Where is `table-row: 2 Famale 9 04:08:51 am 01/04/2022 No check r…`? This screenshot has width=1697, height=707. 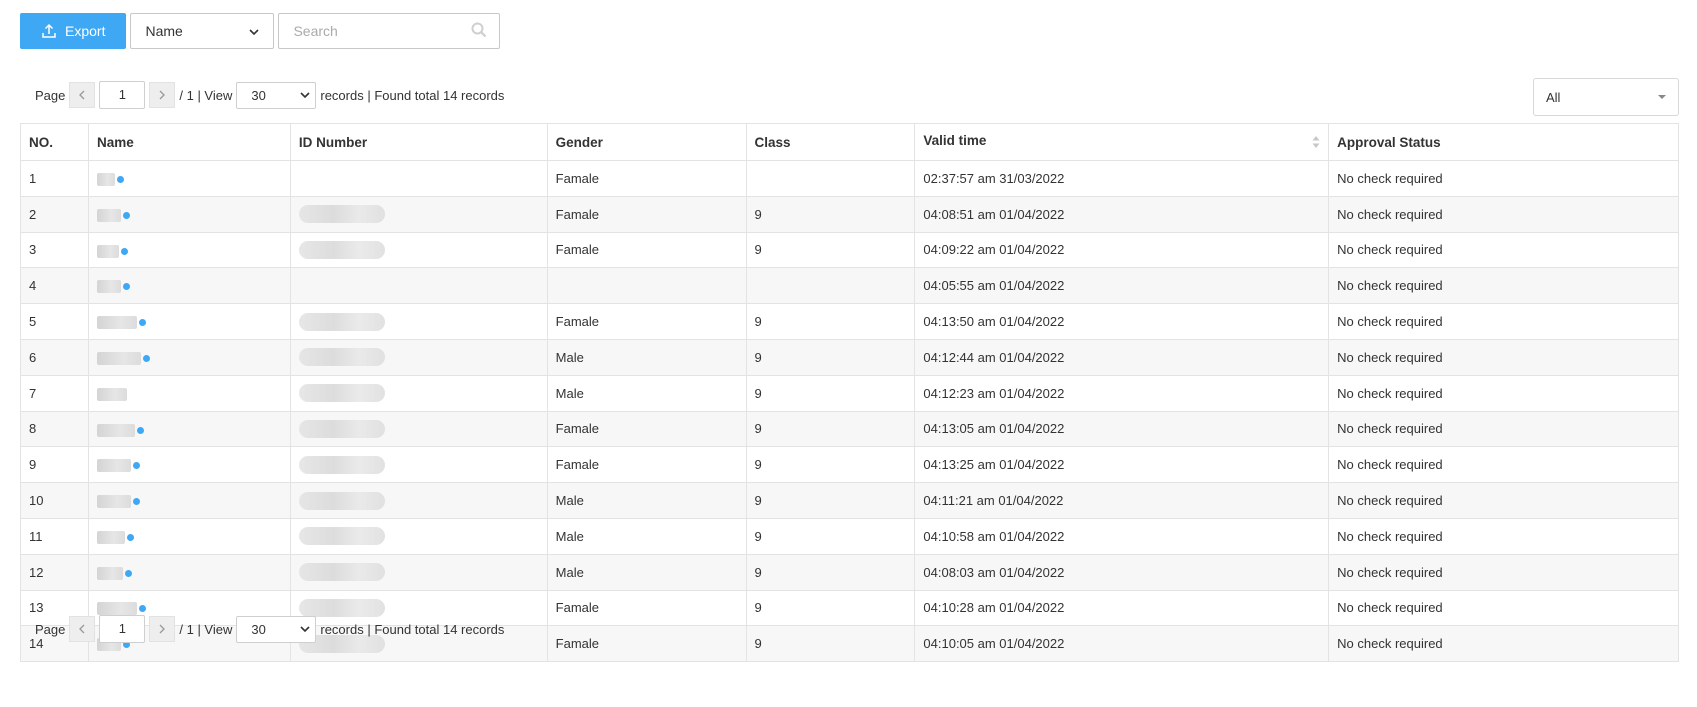
table-row: 2 Famale 9 04:08:51 am 01/04/2022 No check r… is located at coordinates (849, 214).